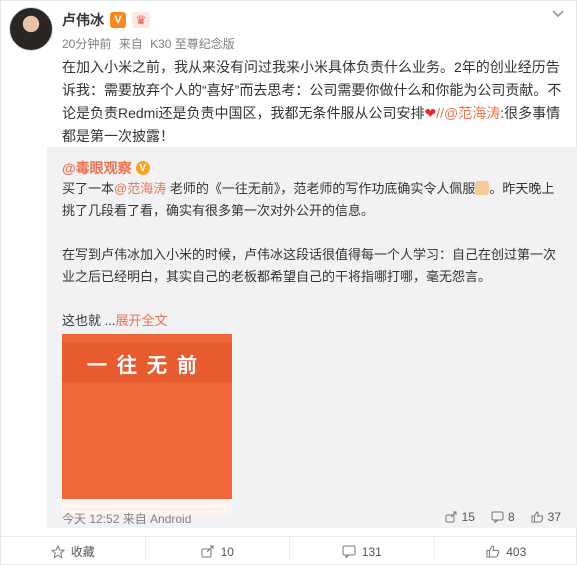 The height and width of the screenshot is (565, 577). What do you see at coordinates (141, 320) in the screenshot?
I see `expand-full-text-link: 展开全文` at bounding box center [141, 320].